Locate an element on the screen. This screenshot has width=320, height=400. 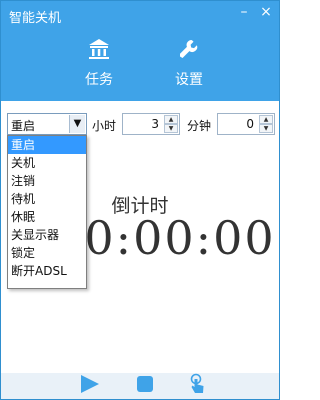
minute-stepper-buttons: ▲ ▼ is located at coordinates (266, 124).